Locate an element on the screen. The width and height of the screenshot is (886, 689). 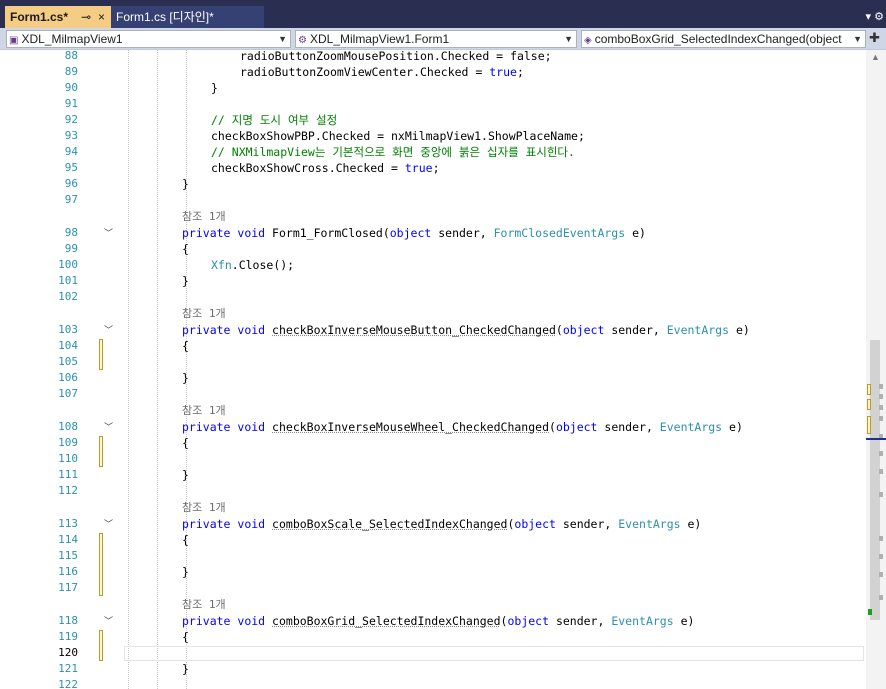
line-number: 96 is located at coordinates (71, 183).